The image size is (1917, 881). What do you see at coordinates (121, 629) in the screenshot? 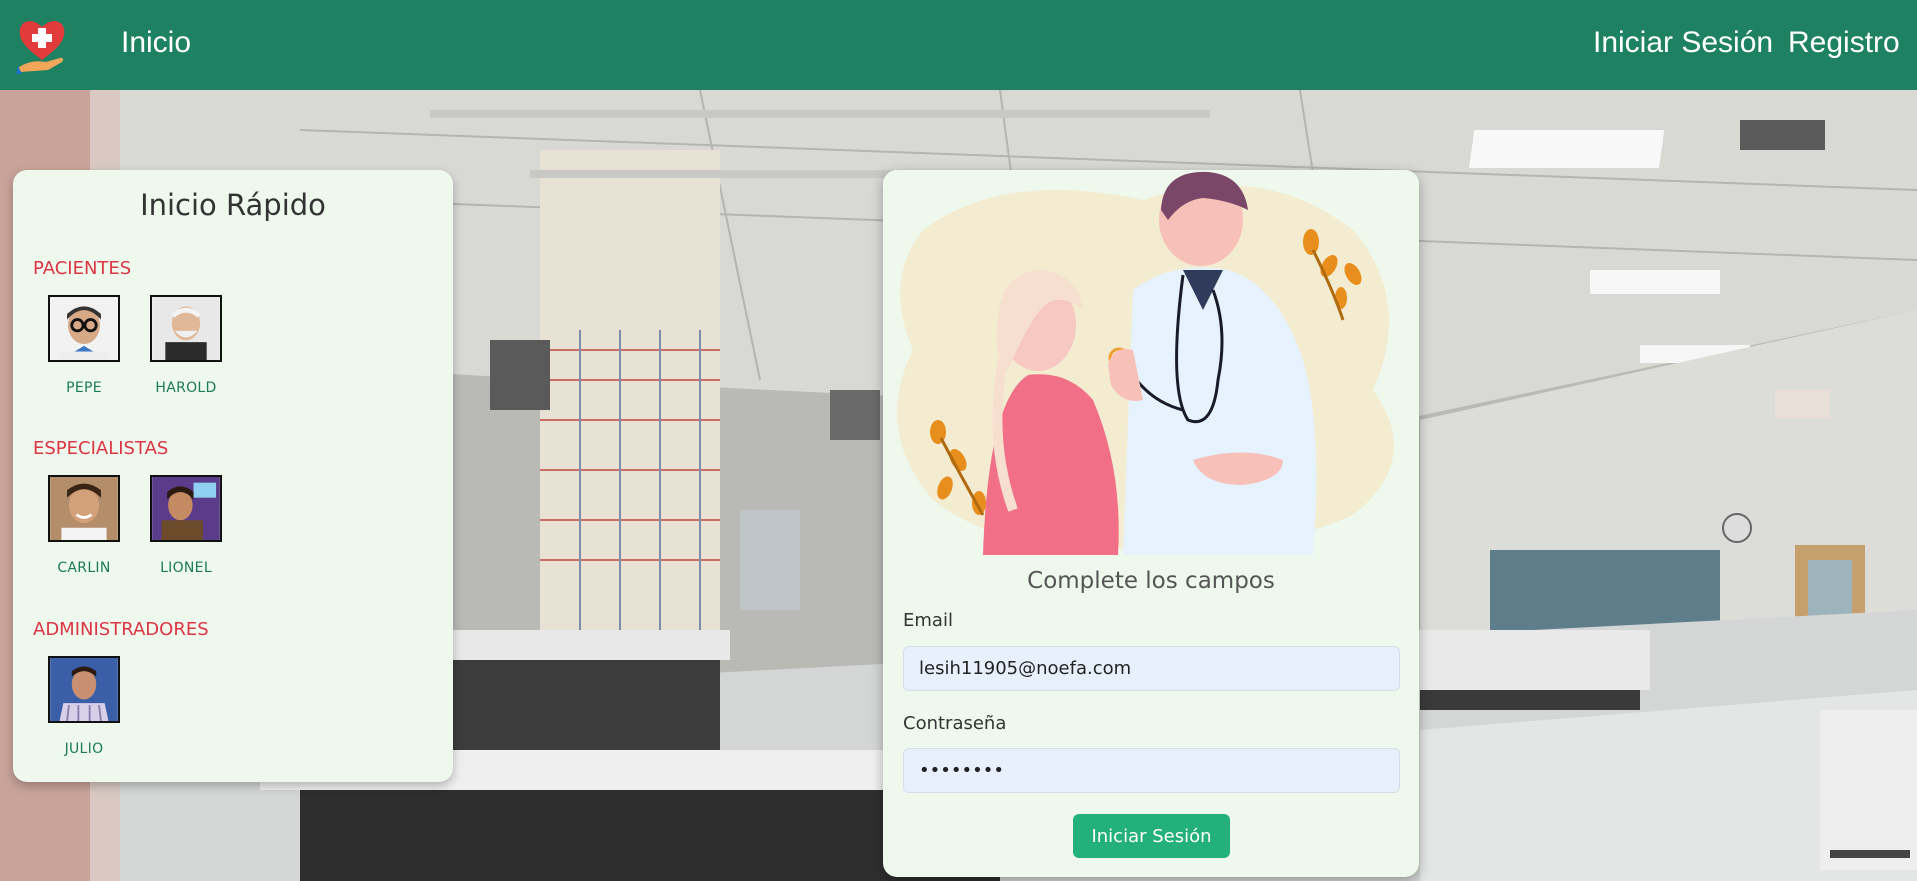
I see `admins-section-title: ADMINISTRADORES` at bounding box center [121, 629].